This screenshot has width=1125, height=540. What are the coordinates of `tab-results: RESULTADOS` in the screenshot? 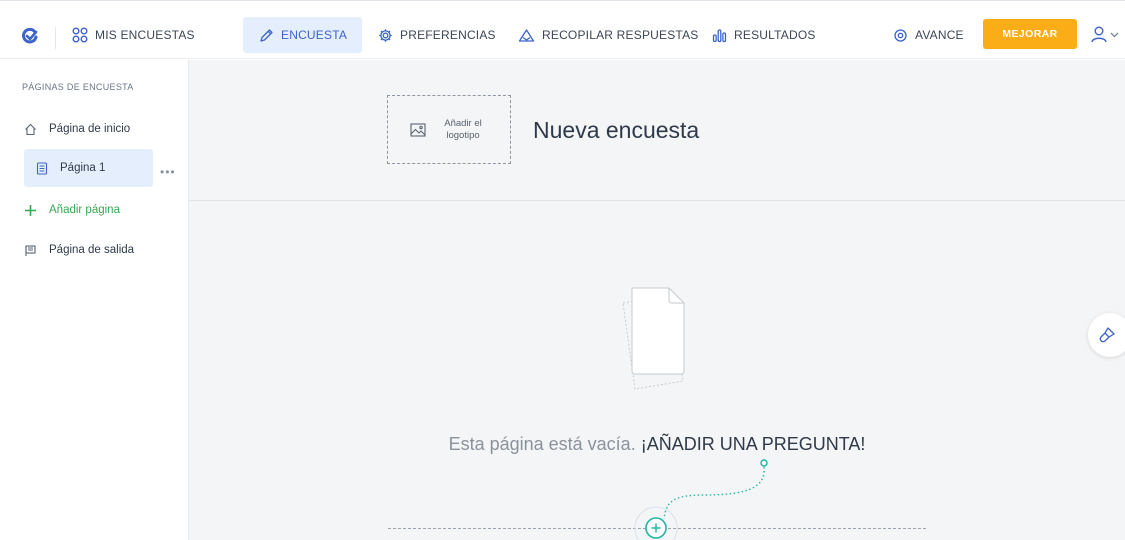 It's located at (764, 35).